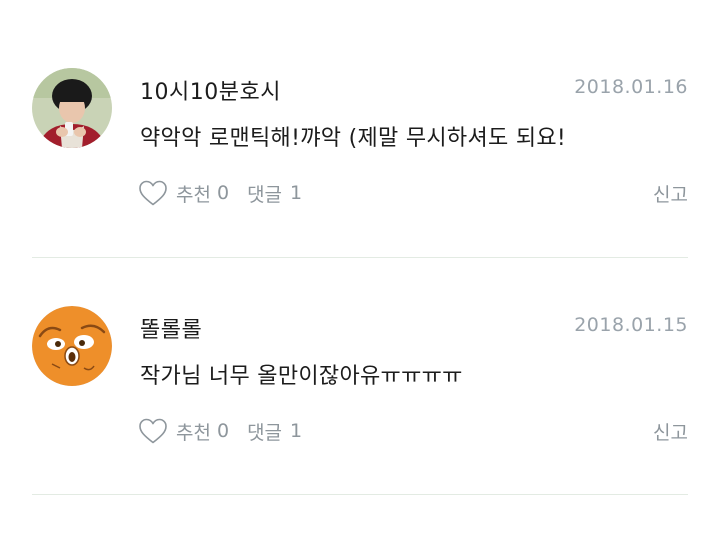 The width and height of the screenshot is (720, 540). What do you see at coordinates (353, 138) in the screenshot?
I see `comment-body: 약악악 로맨틱해!꺄악 (제말 무시하셔도 되요!` at bounding box center [353, 138].